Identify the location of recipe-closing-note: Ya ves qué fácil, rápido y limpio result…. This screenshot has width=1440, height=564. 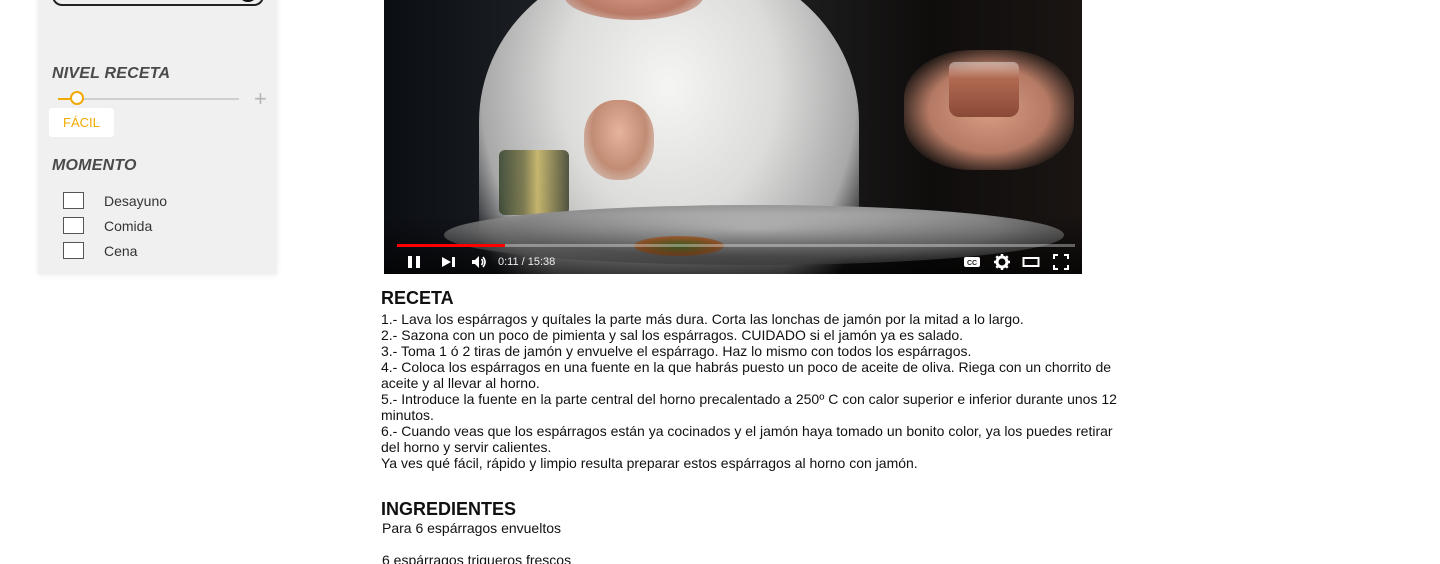
(649, 463).